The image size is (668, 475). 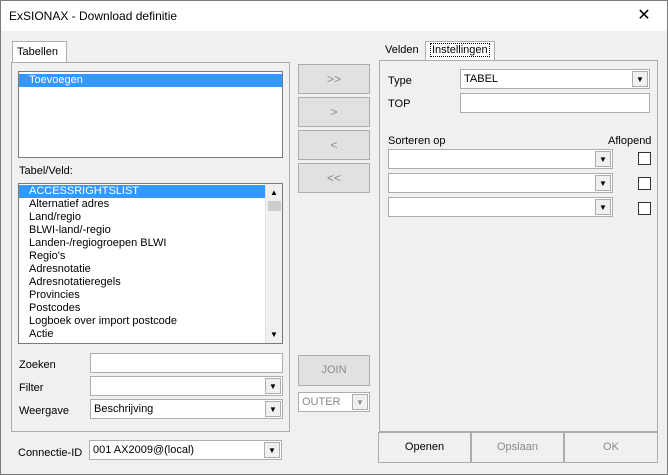 What do you see at coordinates (144, 450) in the screenshot?
I see `connectie-value: 001 AX2009@(local)` at bounding box center [144, 450].